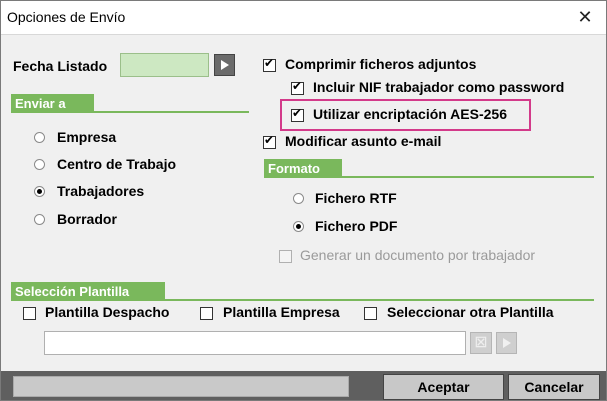 The image size is (607, 401). Describe the element at coordinates (303, 34) in the screenshot. I see `title-divider` at that location.